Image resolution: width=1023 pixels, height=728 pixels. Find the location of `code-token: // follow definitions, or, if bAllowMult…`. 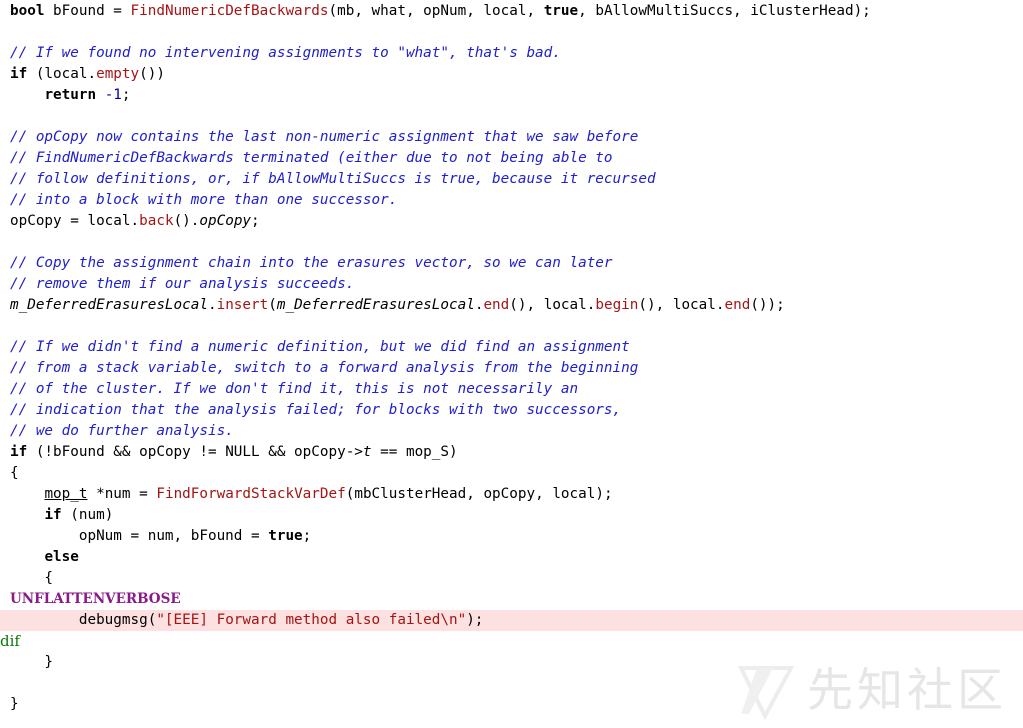

code-token: // follow definitions, or, if bAllowMult… is located at coordinates (333, 178).